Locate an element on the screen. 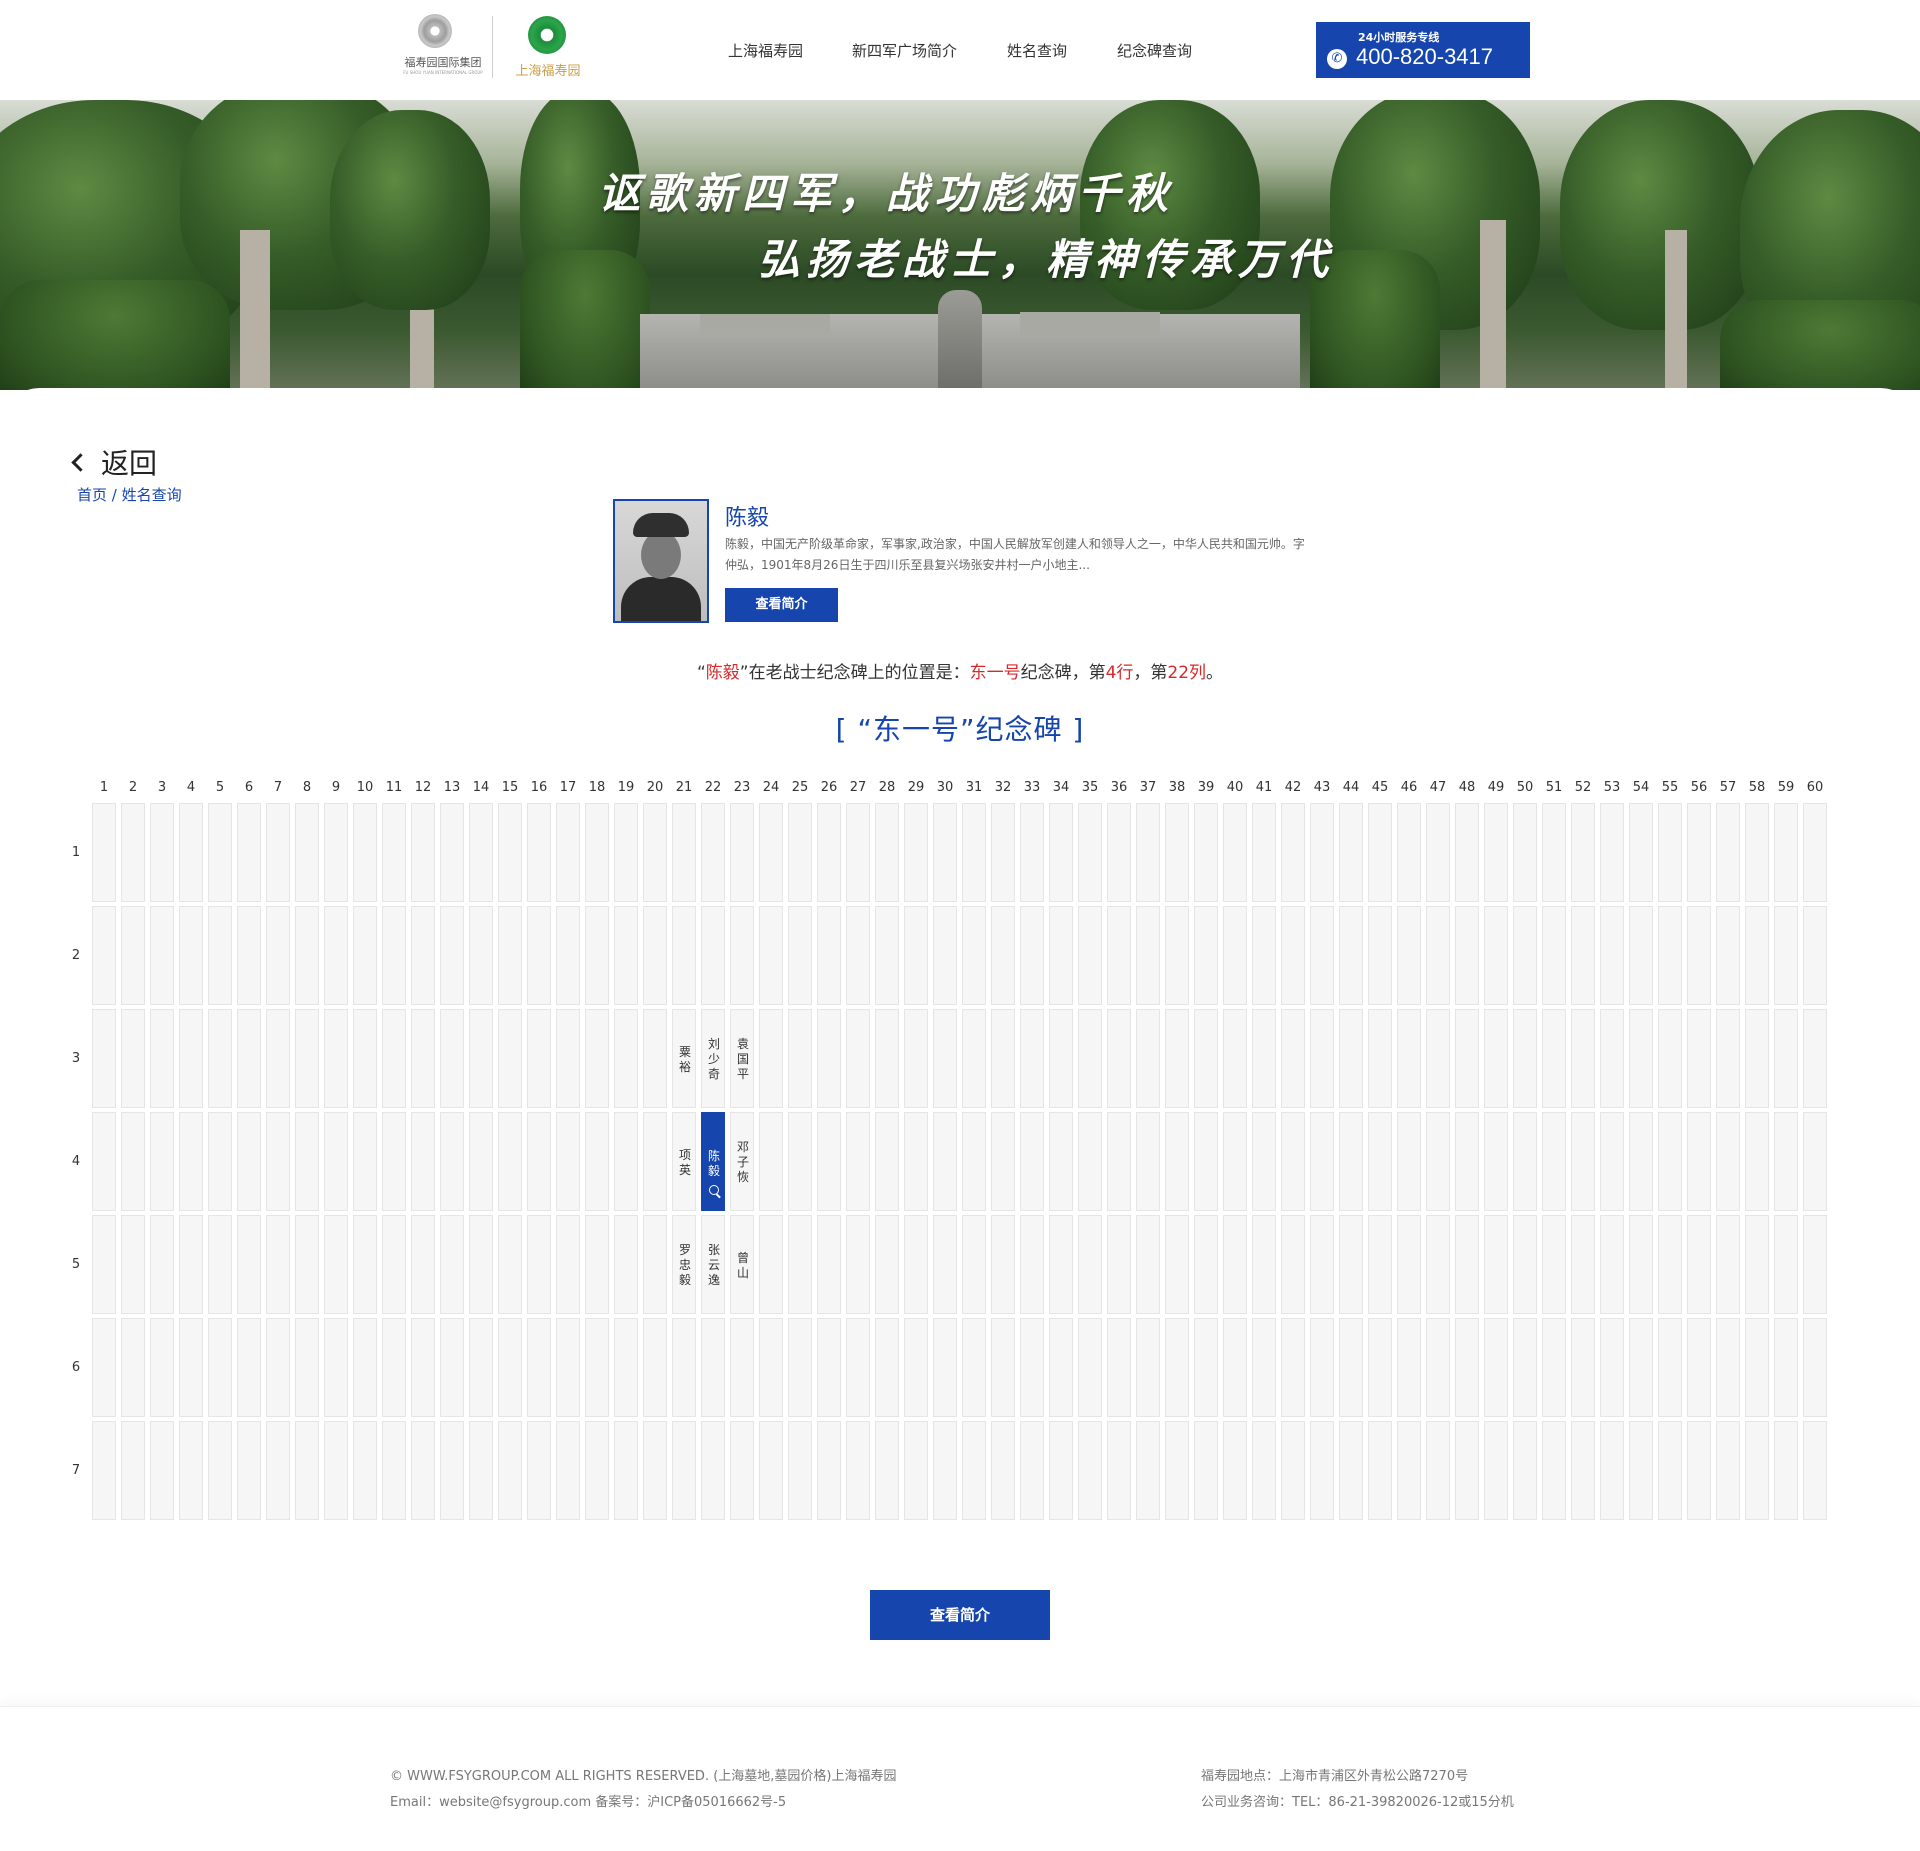  view-bio-button: 查看简介 is located at coordinates (781, 605).